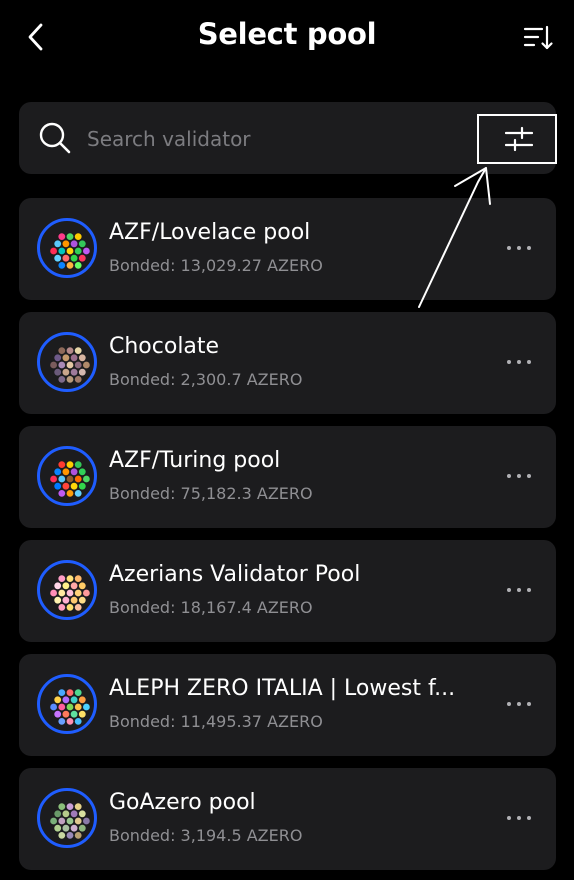  I want to click on bonded-value: 13,029.27 AZERO, so click(251, 265).